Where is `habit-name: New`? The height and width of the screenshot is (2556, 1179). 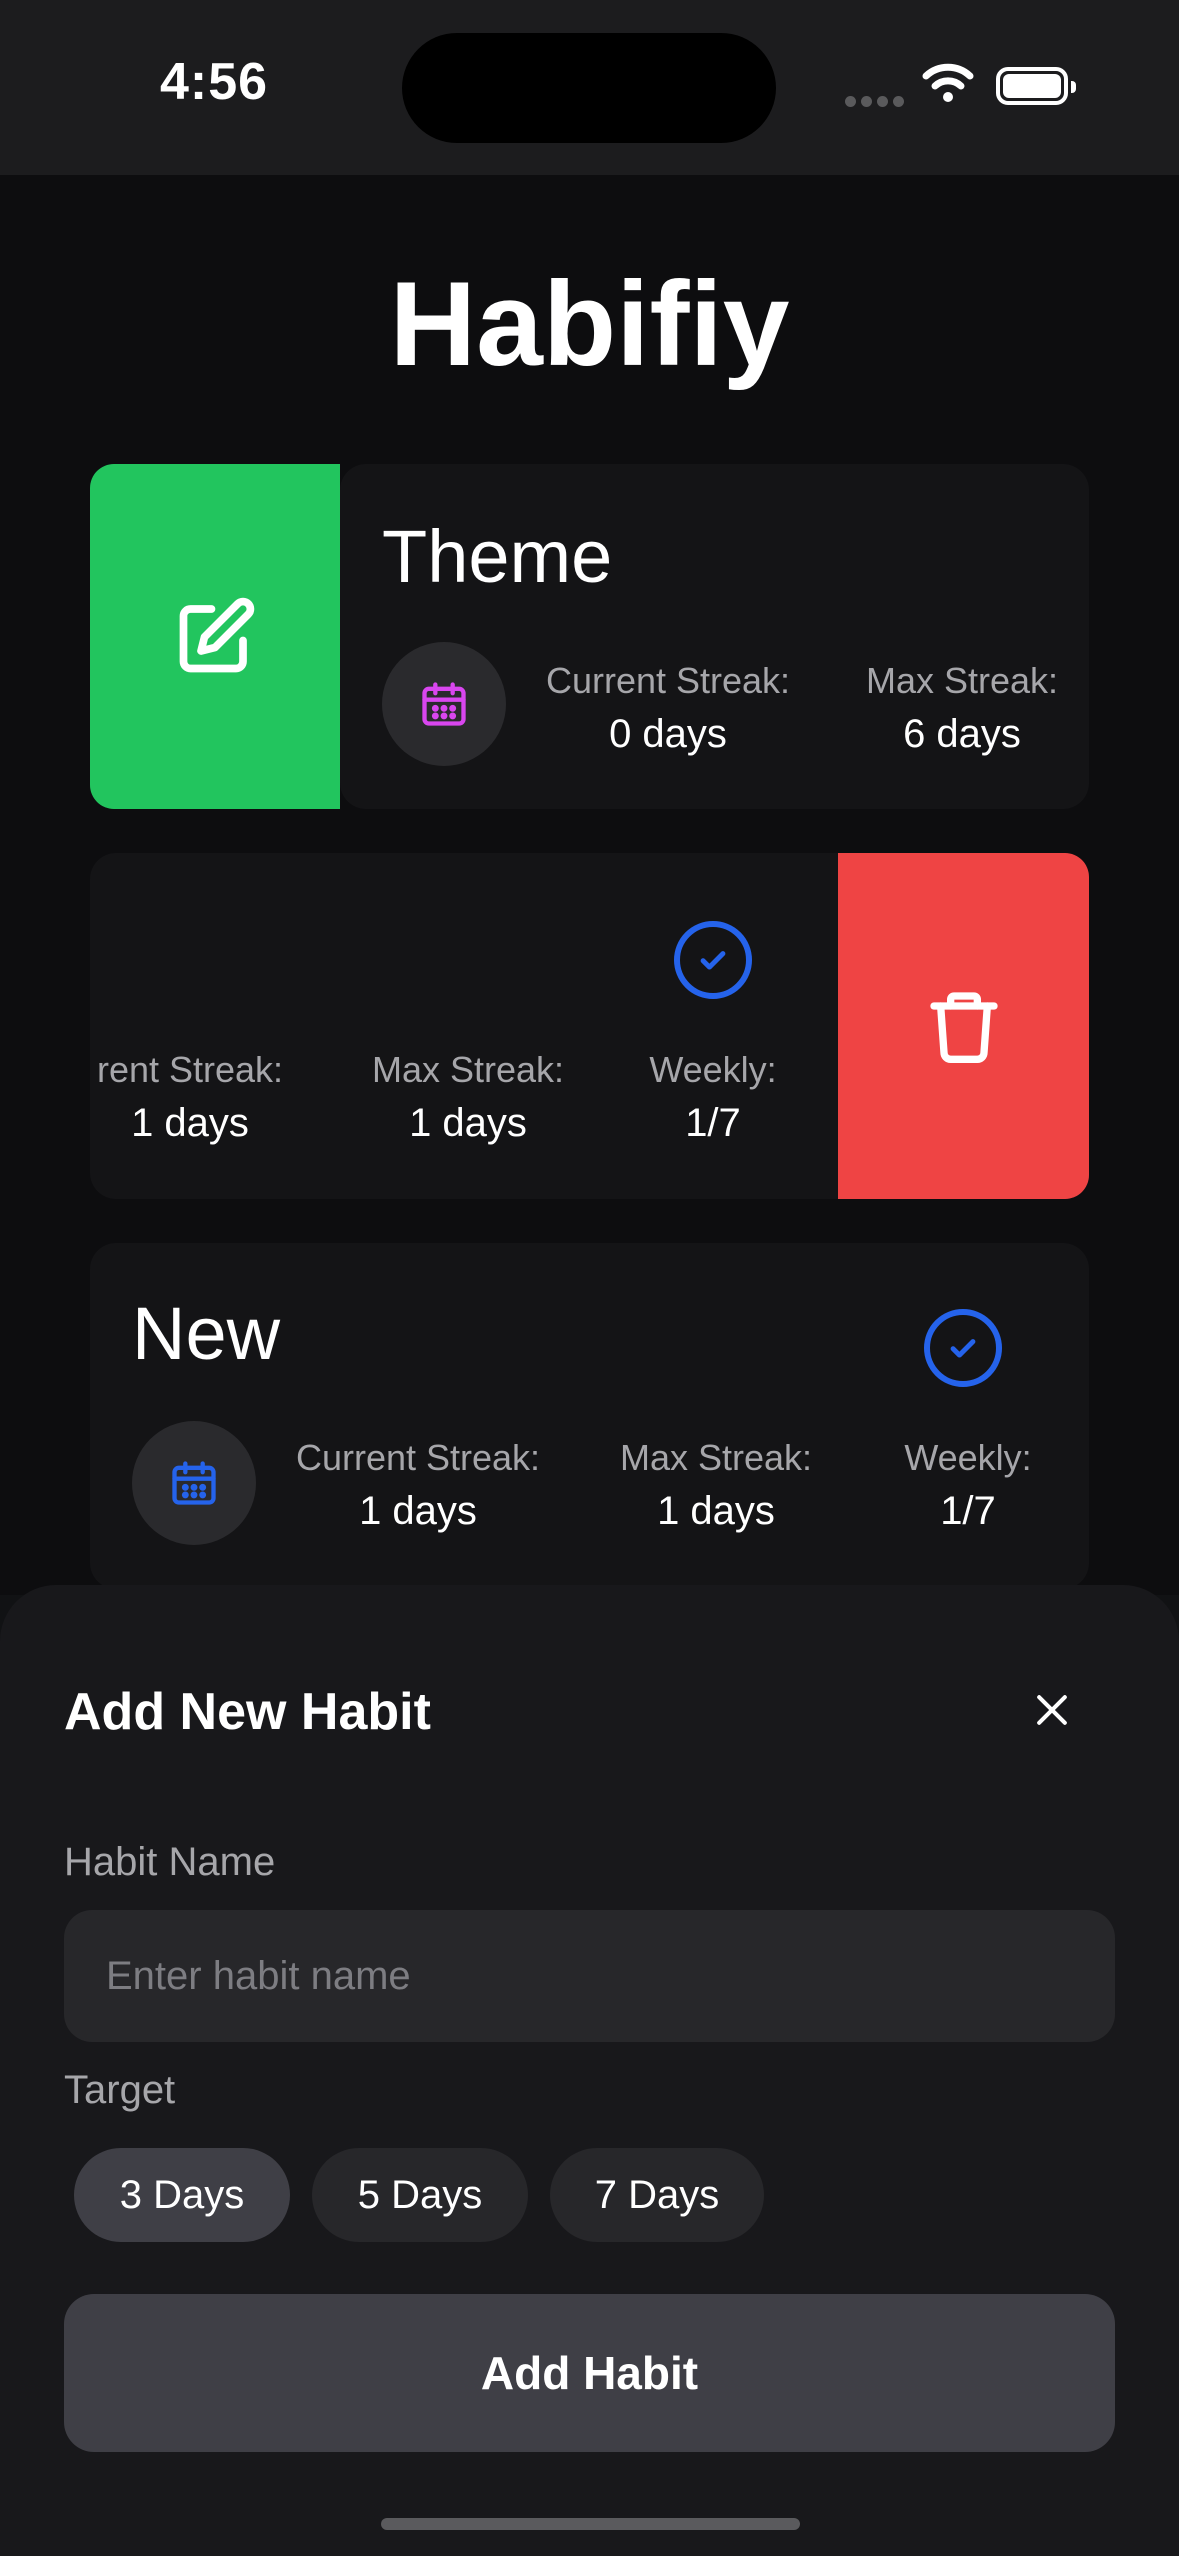
habit-name: New is located at coordinates (206, 1333).